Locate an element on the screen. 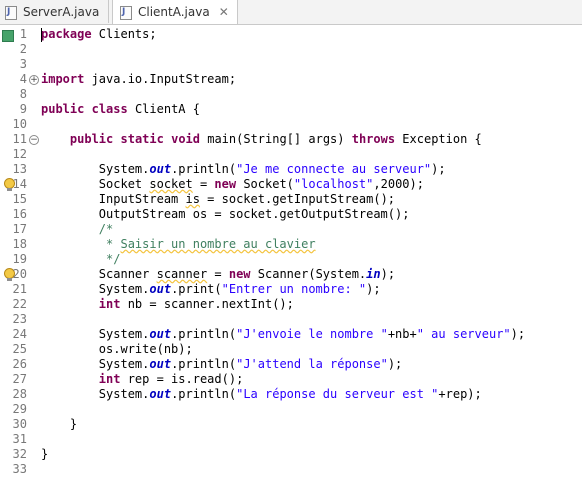 This screenshot has width=582, height=482. code-line: 30 } is located at coordinates (291, 424).